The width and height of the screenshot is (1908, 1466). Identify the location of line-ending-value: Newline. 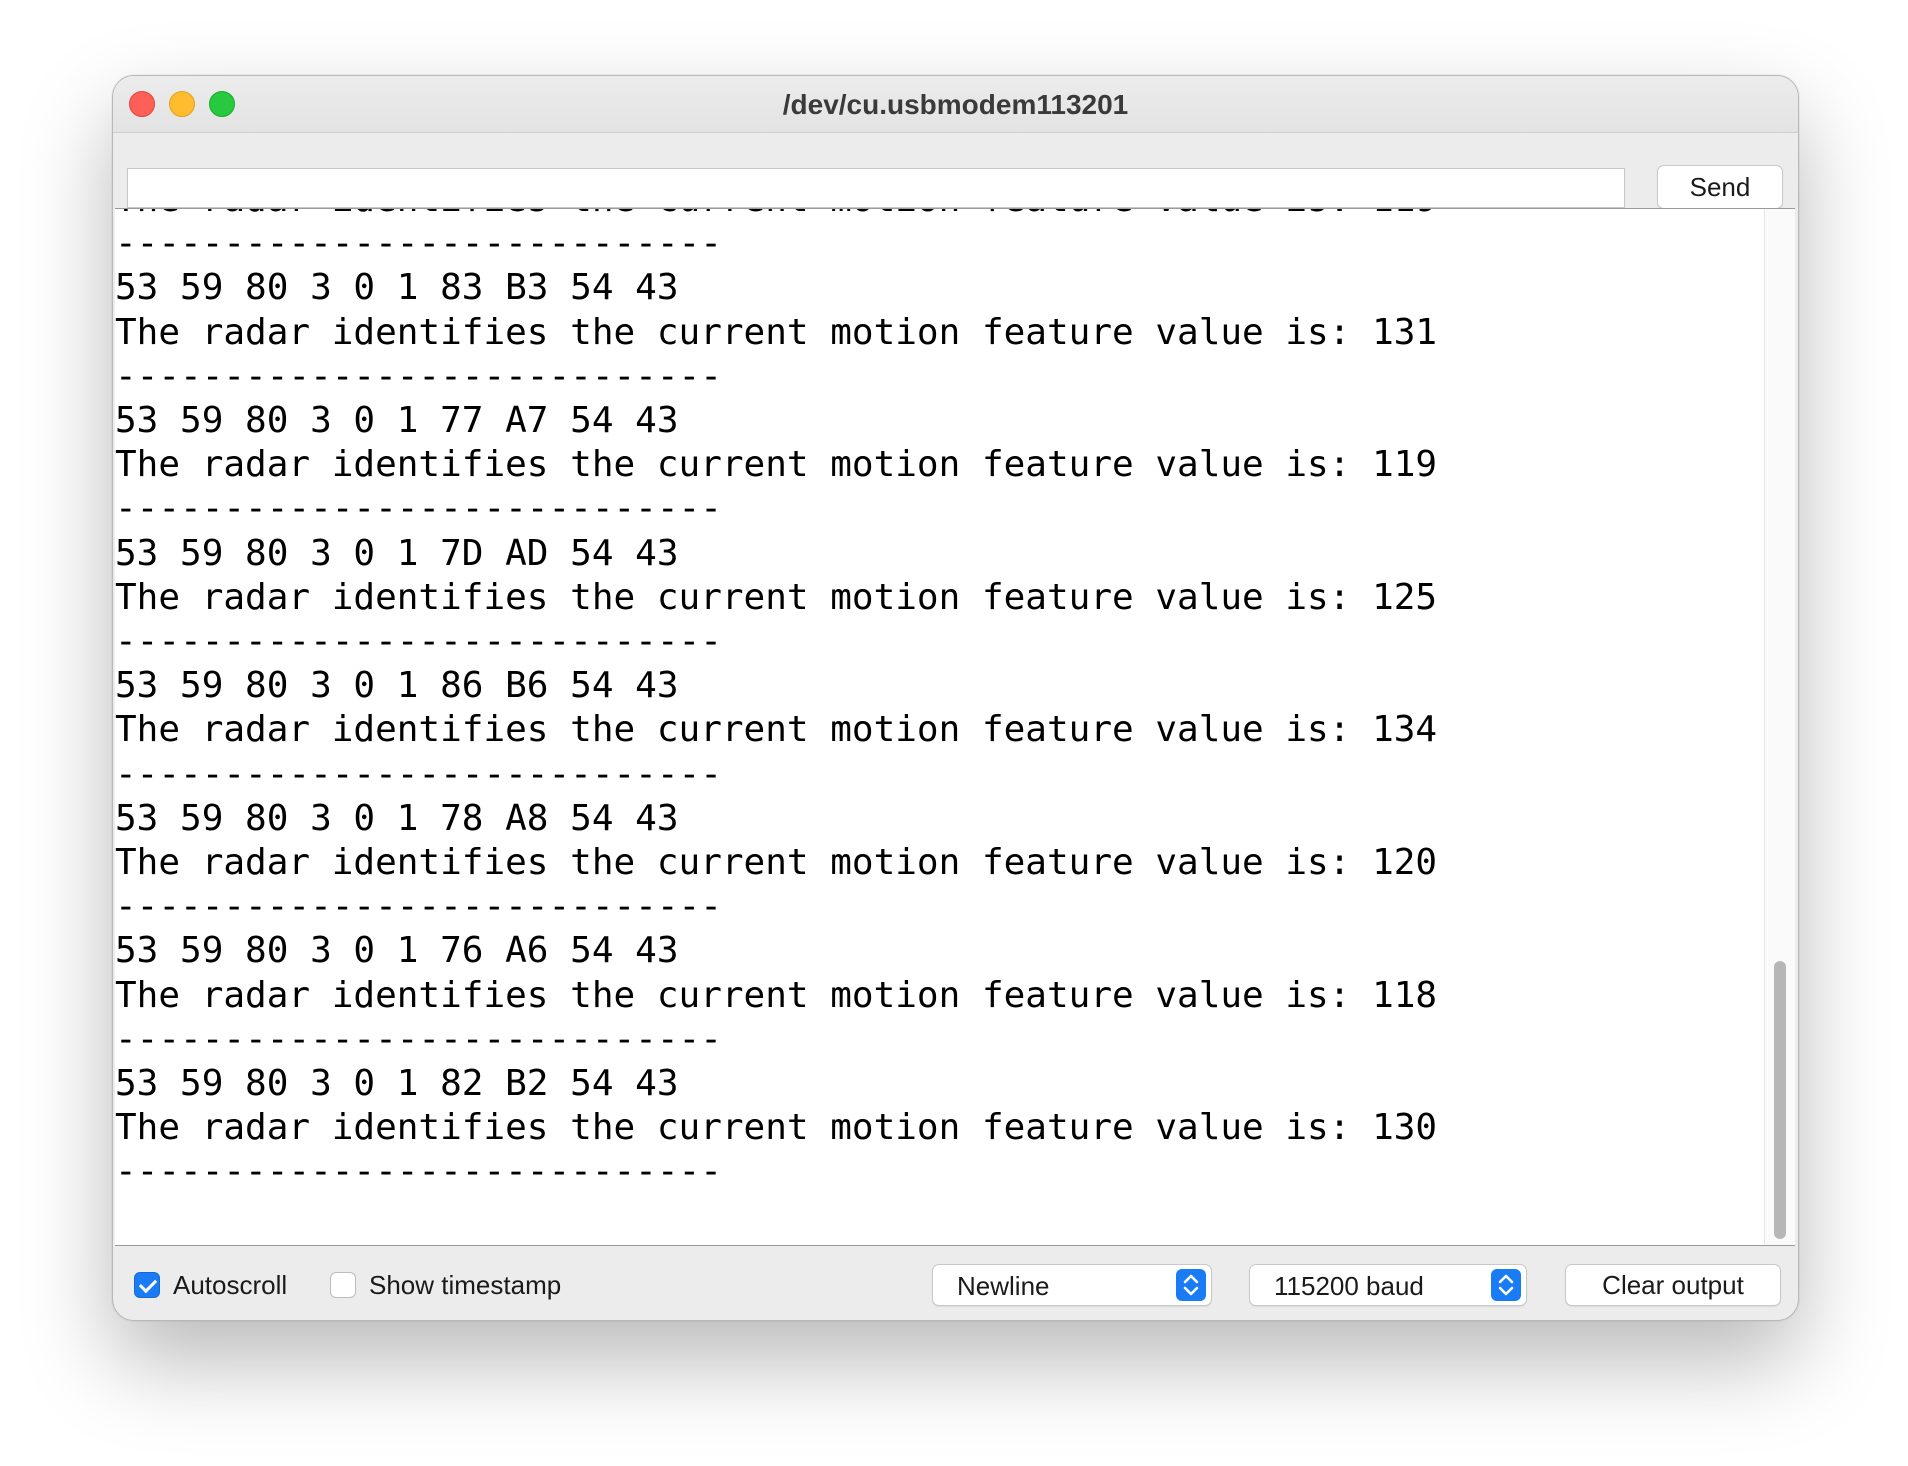
(1003, 1286).